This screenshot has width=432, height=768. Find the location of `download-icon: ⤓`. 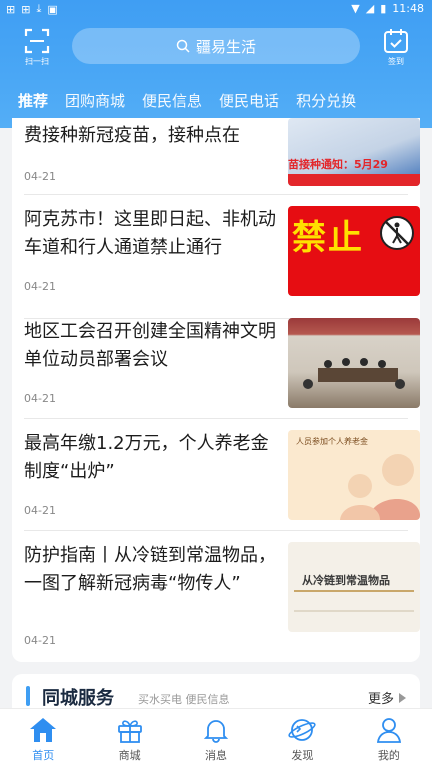

download-icon: ⤓ is located at coordinates (39, 8).